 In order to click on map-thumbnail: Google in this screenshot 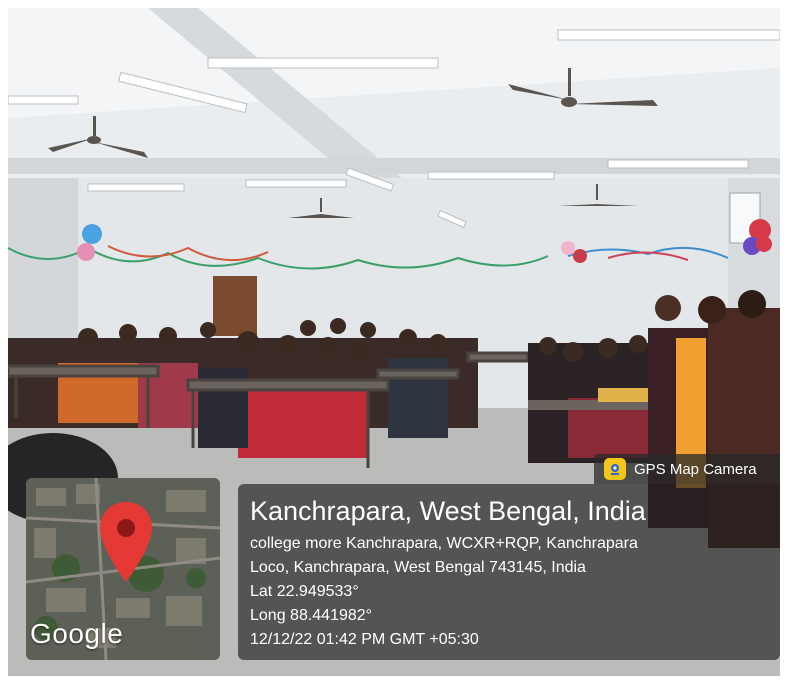, I will do `click(123, 569)`.